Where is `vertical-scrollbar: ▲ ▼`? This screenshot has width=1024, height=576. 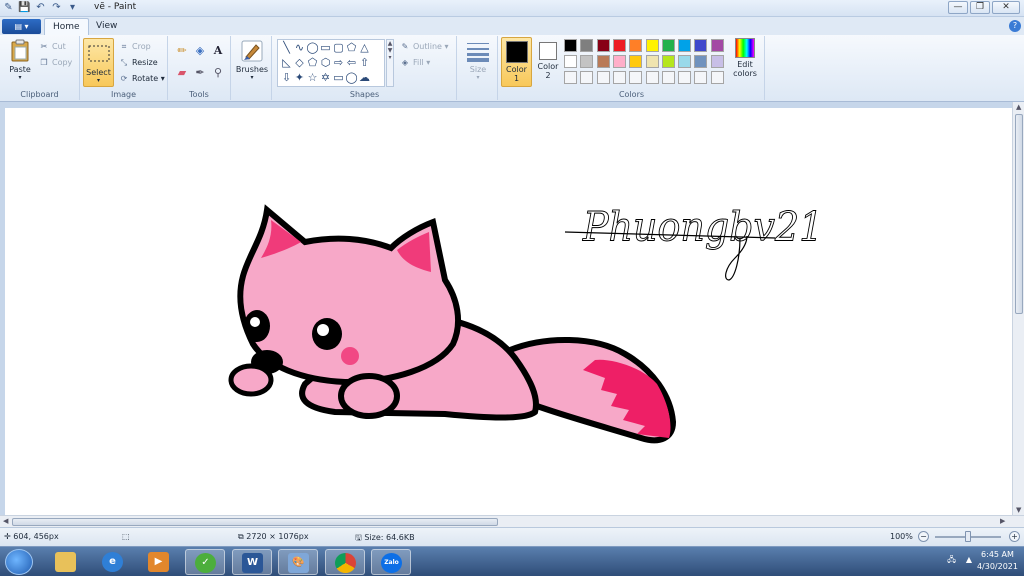
vertical-scrollbar: ▲ ▼ is located at coordinates (1018, 308).